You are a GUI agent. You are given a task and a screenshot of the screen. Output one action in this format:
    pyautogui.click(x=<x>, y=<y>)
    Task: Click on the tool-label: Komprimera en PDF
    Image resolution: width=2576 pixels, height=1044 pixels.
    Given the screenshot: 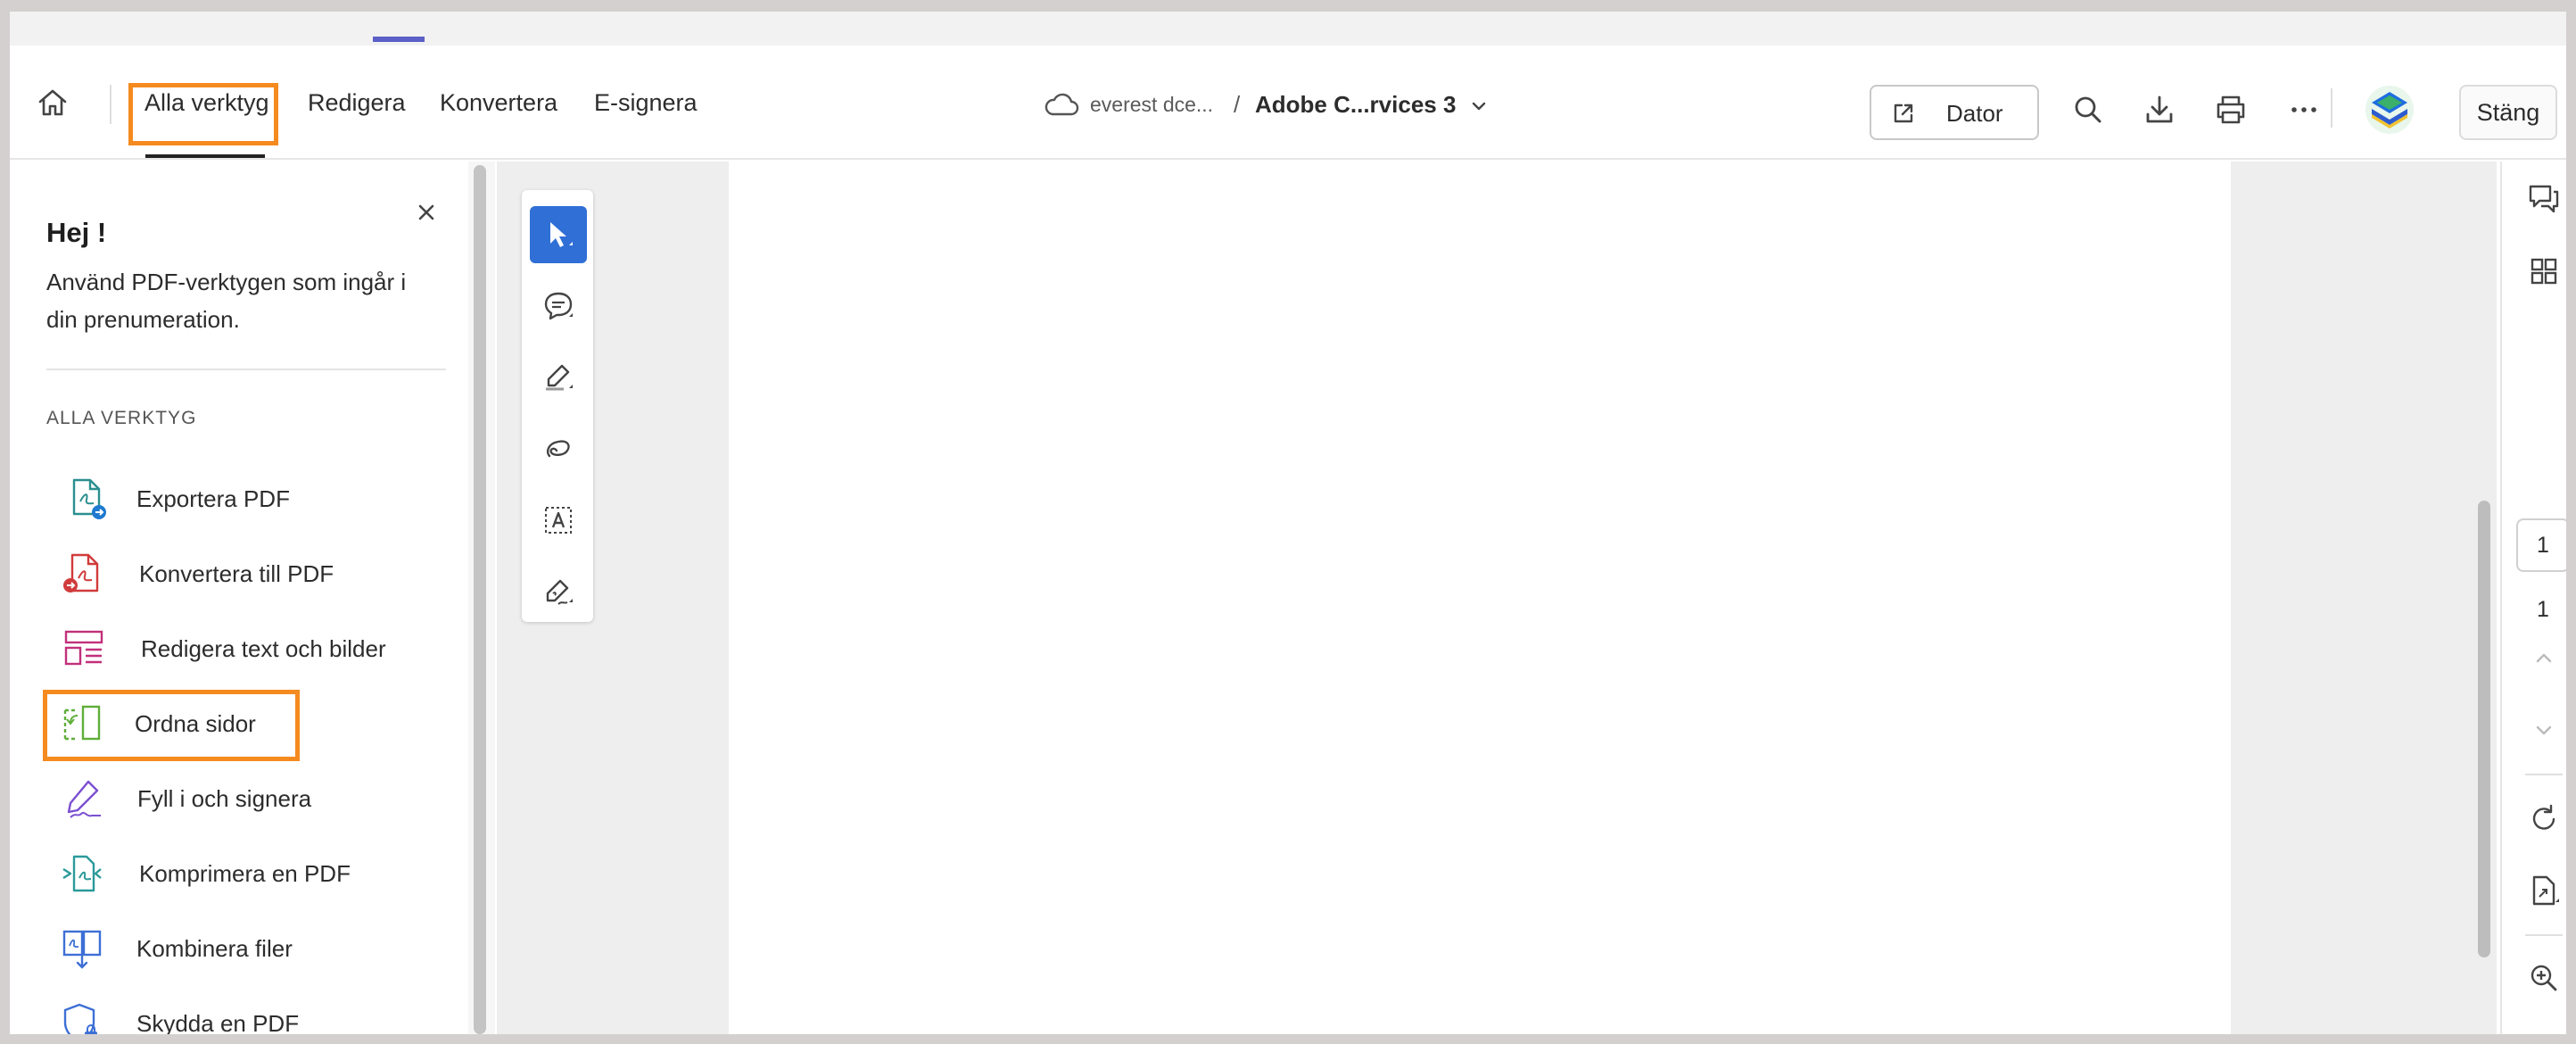 What is the action you would take?
    pyautogui.click(x=245, y=873)
    